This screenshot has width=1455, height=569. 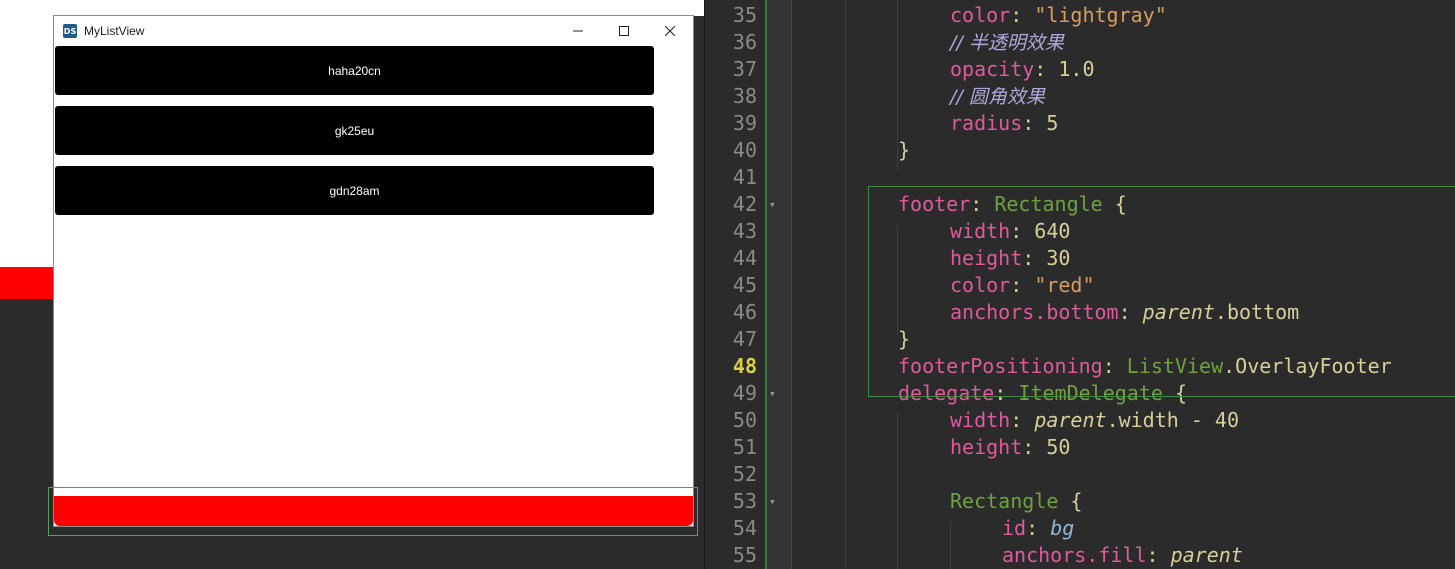 What do you see at coordinates (986, 447) in the screenshot?
I see `code-token: height` at bounding box center [986, 447].